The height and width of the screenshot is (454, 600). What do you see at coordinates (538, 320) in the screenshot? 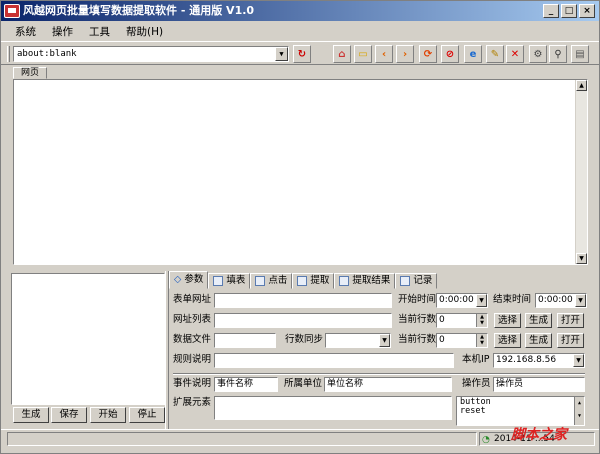
I see `generate-list-button: 生成` at bounding box center [538, 320].